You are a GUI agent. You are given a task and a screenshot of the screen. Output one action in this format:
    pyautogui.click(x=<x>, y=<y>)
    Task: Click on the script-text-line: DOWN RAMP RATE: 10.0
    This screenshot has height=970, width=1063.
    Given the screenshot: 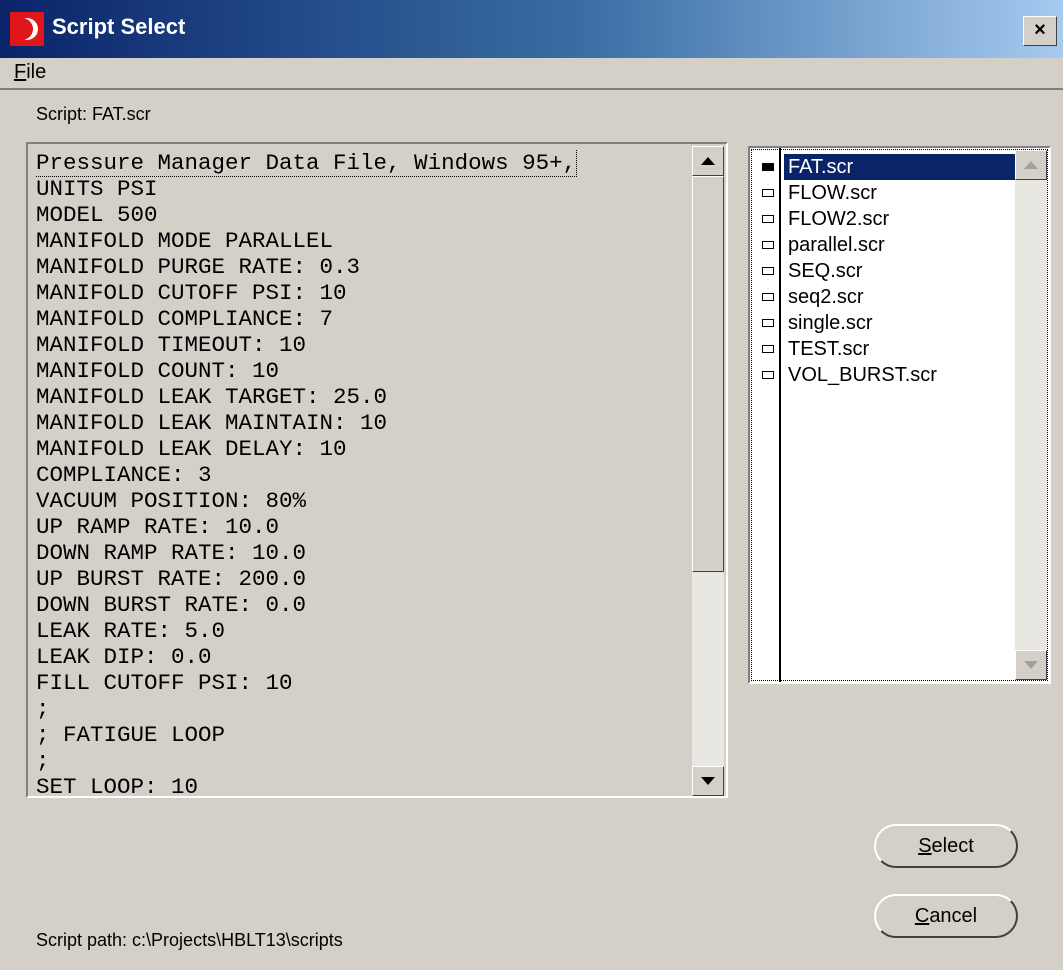 What is the action you would take?
    pyautogui.click(x=171, y=553)
    